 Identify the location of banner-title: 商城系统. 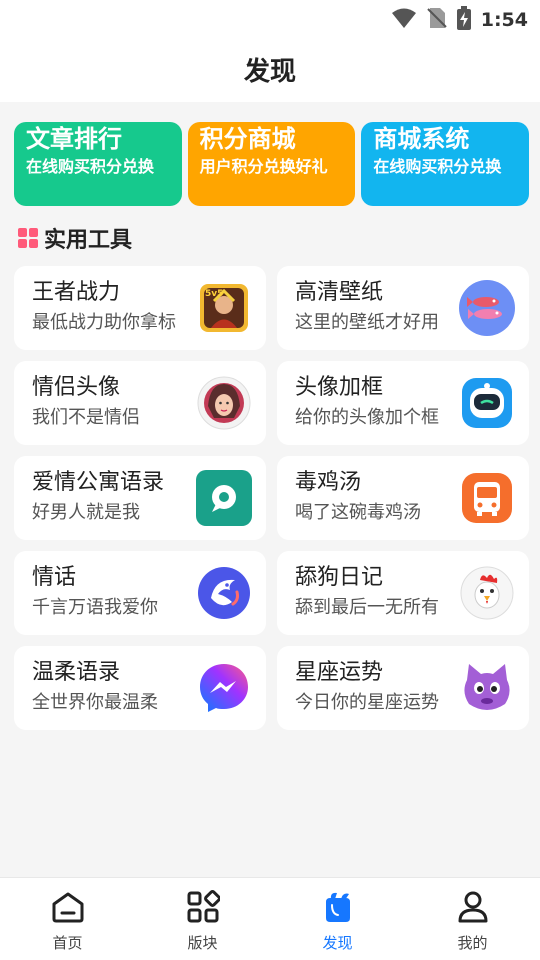
(421, 139).